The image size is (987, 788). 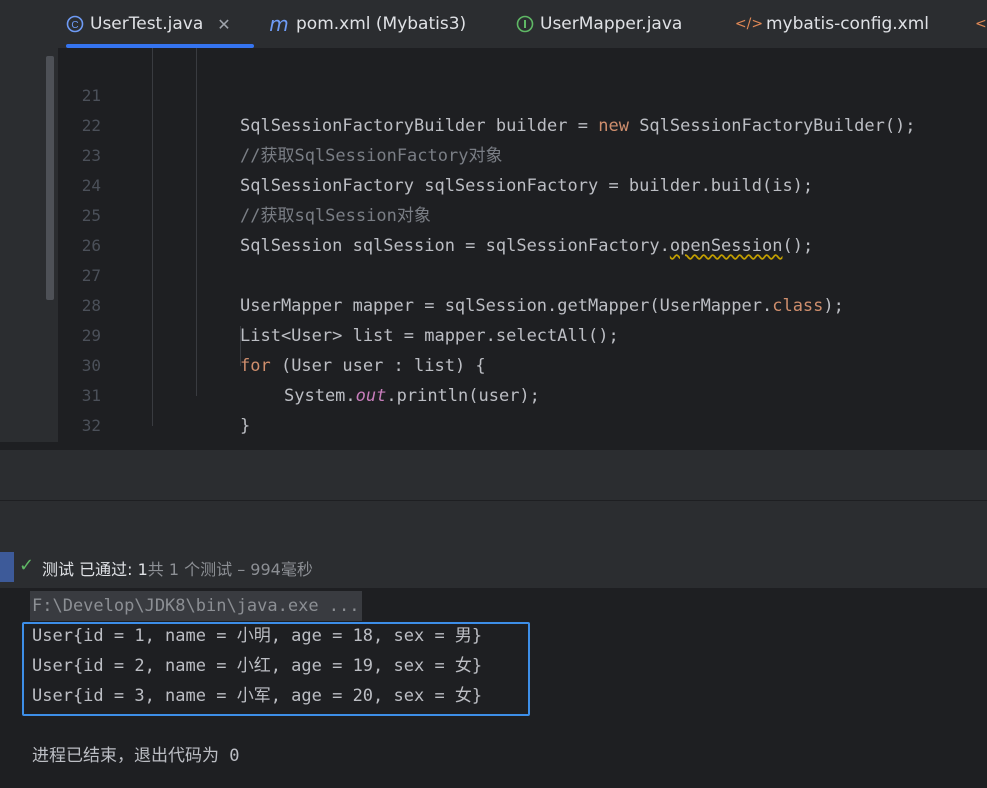 I want to click on scrollbar-thumb, so click(x=50, y=178).